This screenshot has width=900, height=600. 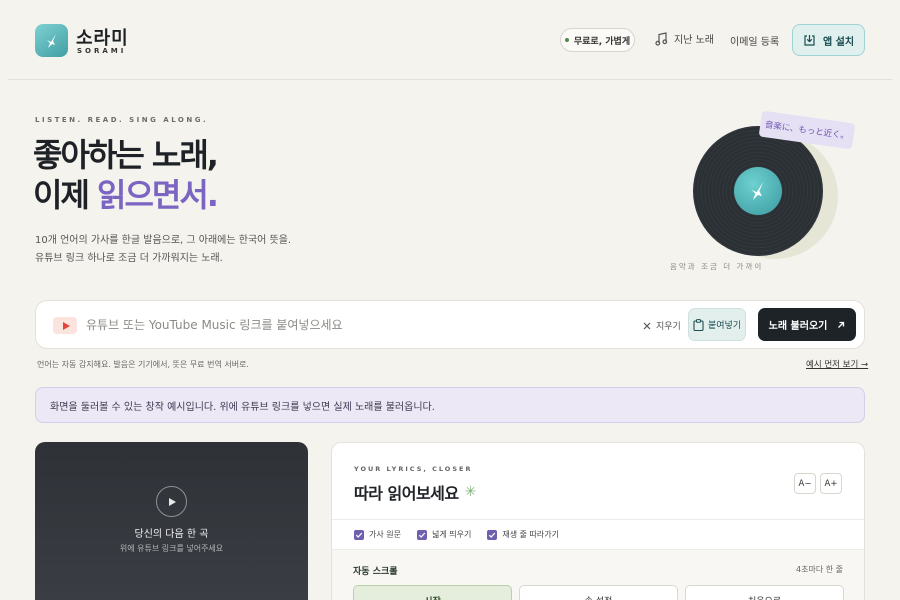 What do you see at coordinates (668, 327) in the screenshot?
I see `clear-label: 지우기` at bounding box center [668, 327].